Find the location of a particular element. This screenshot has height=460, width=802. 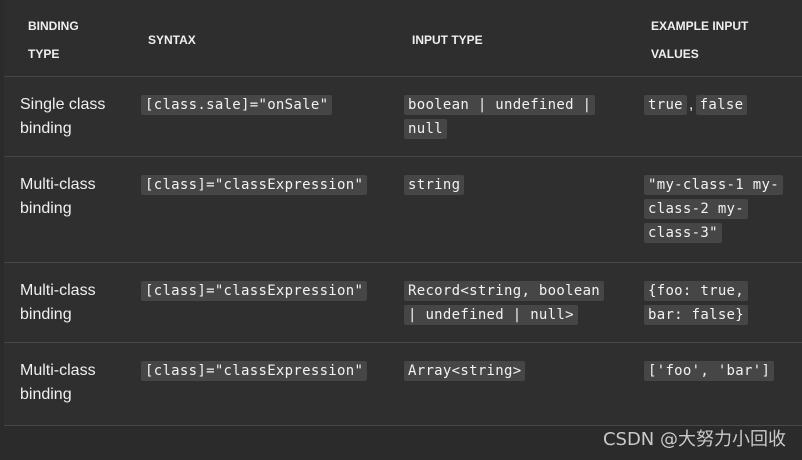

example-values-cell: true, false is located at coordinates (696, 105).